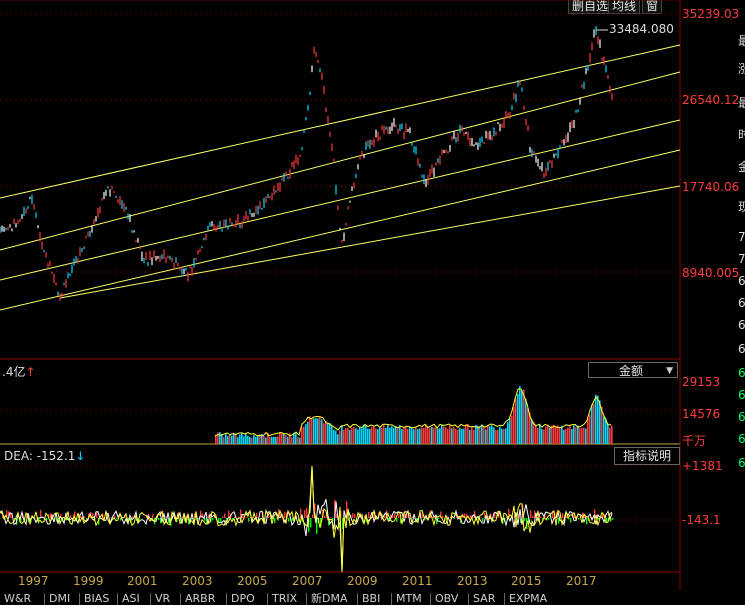 The image size is (745, 605). I want to click on volume-metric-value: 金额, so click(631, 371).